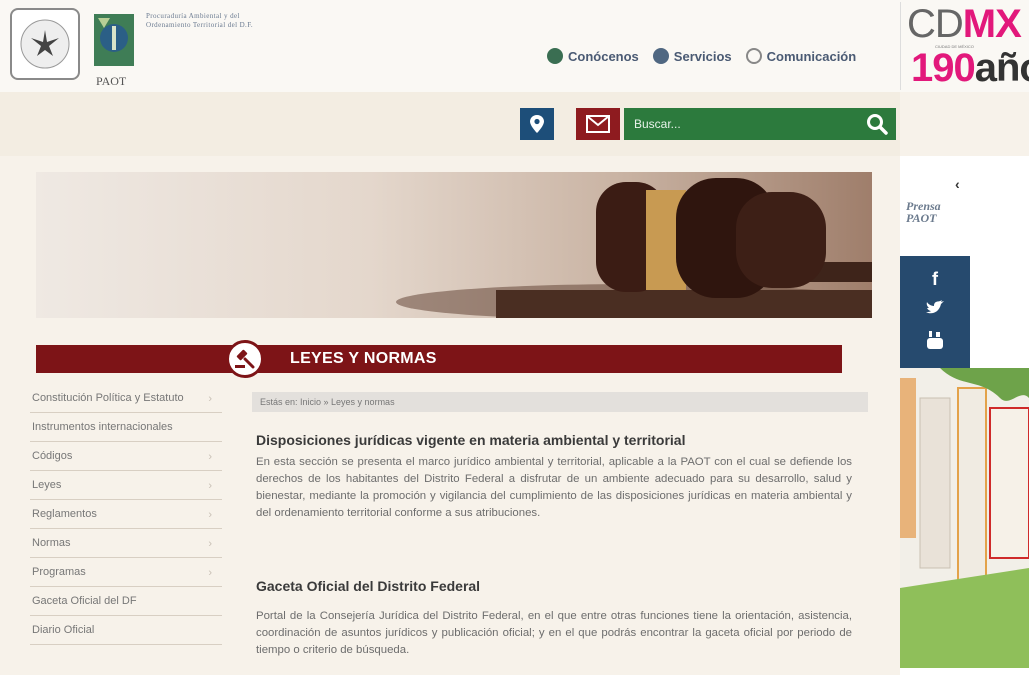  I want to click on anios-word: años, so click(1001, 68).